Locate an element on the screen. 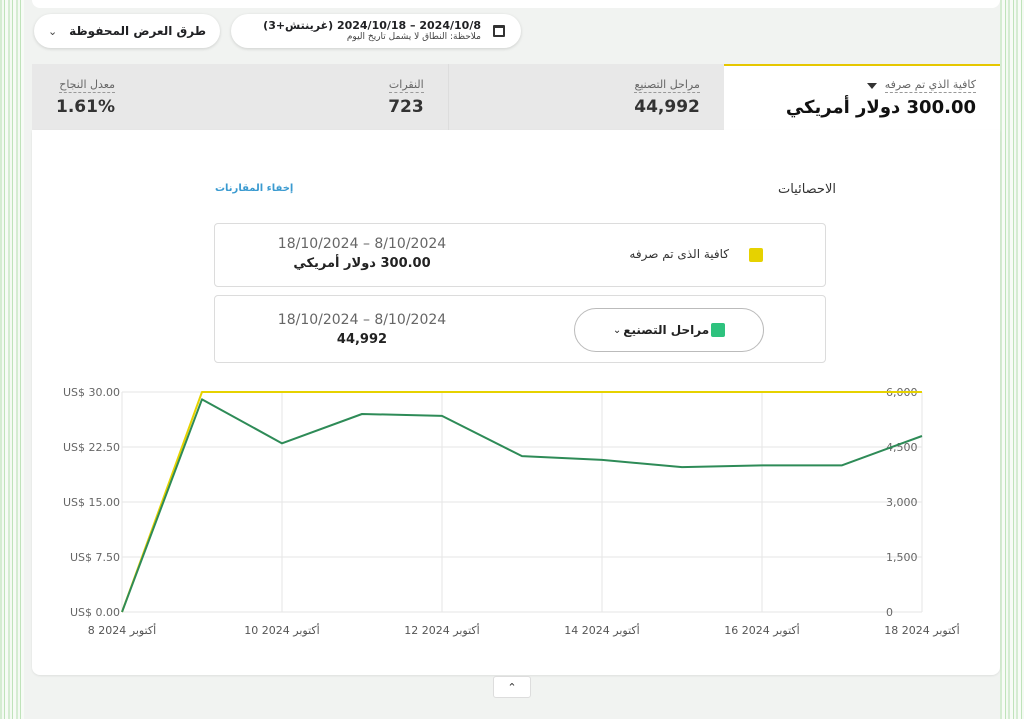  metric-spend-label: كافية الذي تم صرفه is located at coordinates (930, 85).